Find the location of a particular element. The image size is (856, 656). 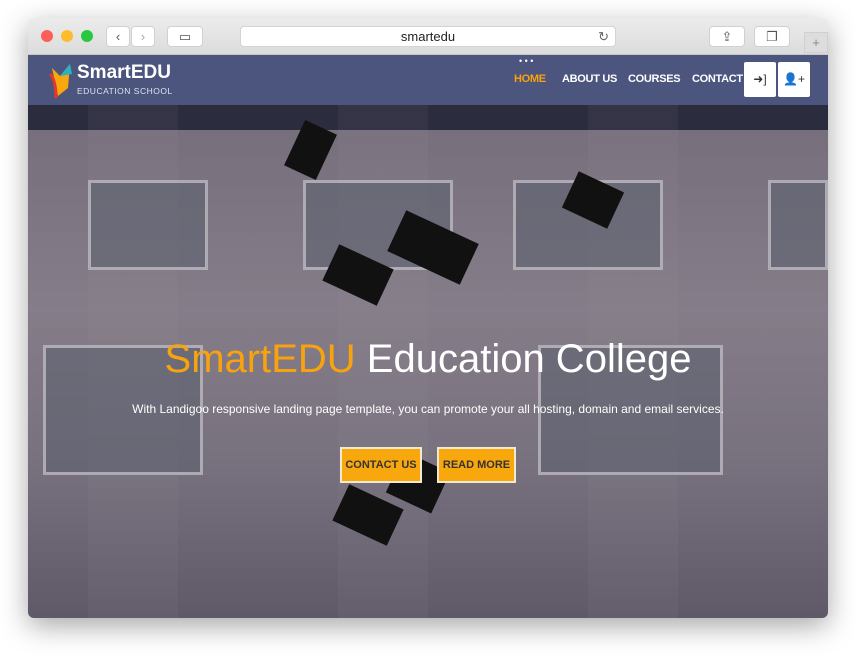

hero-title: SmartEDU Education College is located at coordinates (428, 359).